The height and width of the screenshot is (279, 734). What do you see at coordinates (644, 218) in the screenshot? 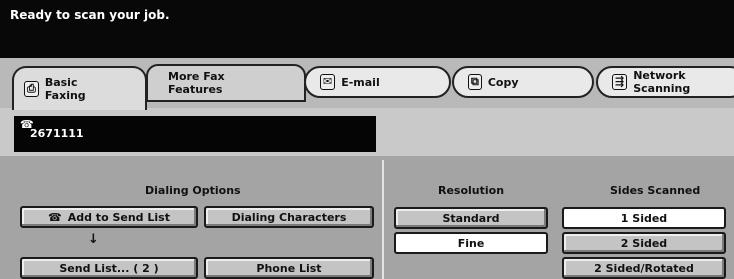
I see `sides-1-sided-button: 1 Sided` at bounding box center [644, 218].